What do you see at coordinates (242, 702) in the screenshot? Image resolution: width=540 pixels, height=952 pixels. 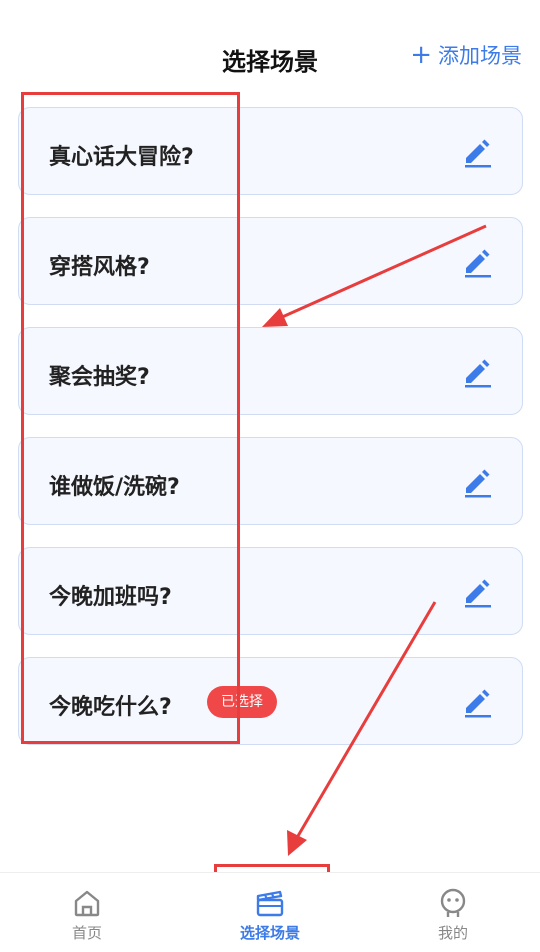 I see `selected-badge: 已选择` at bounding box center [242, 702].